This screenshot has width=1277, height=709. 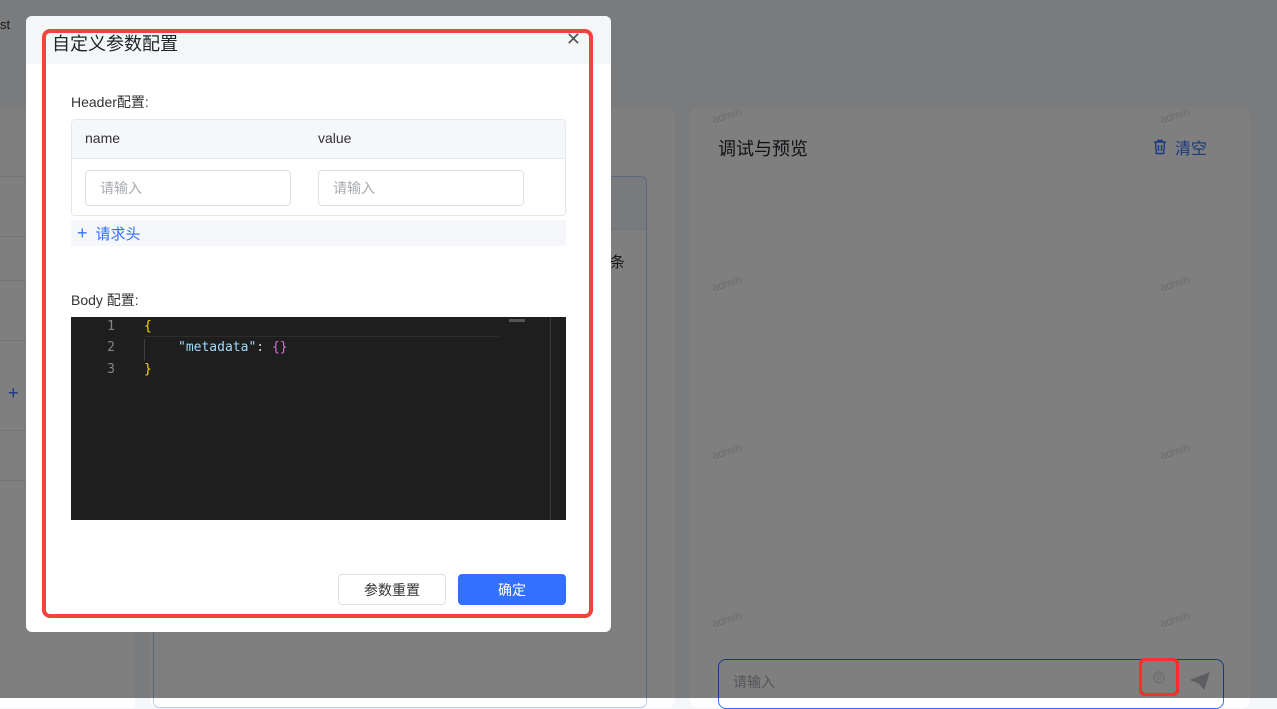 I want to click on header-table: name value, so click(x=318, y=167).